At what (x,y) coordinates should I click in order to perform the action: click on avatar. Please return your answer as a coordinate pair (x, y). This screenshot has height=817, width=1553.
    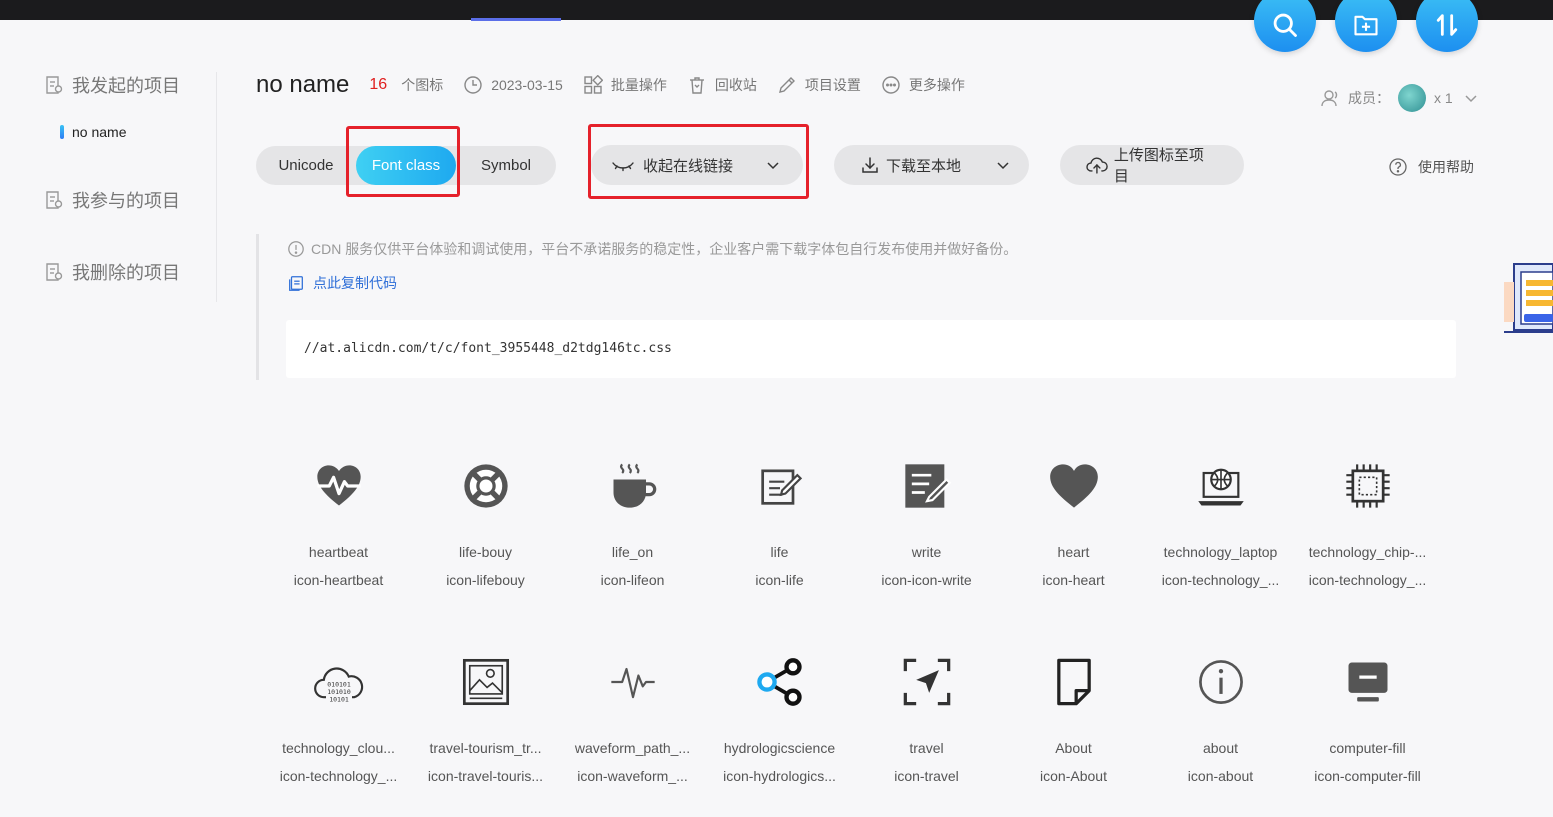
    Looking at the image, I should click on (1412, 98).